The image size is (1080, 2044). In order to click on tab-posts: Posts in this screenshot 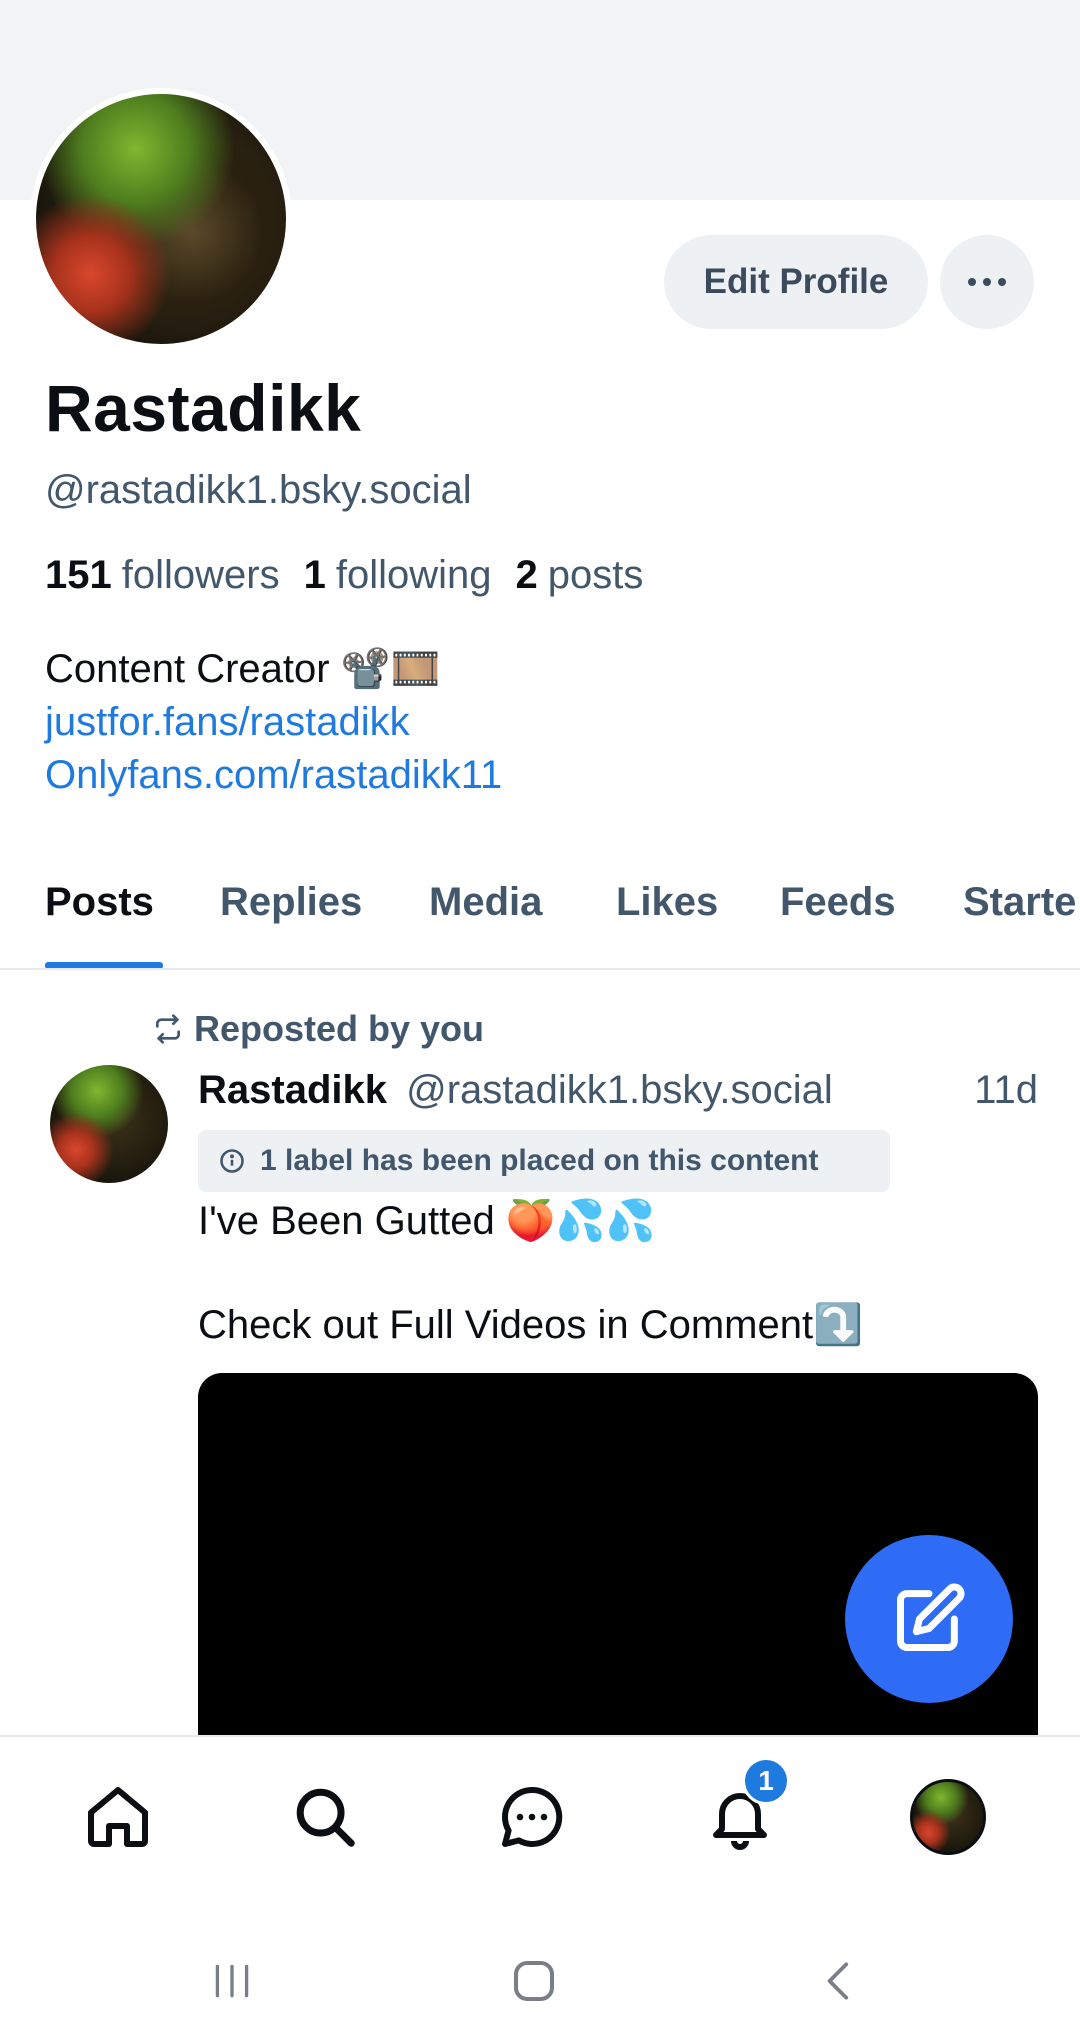, I will do `click(99, 902)`.